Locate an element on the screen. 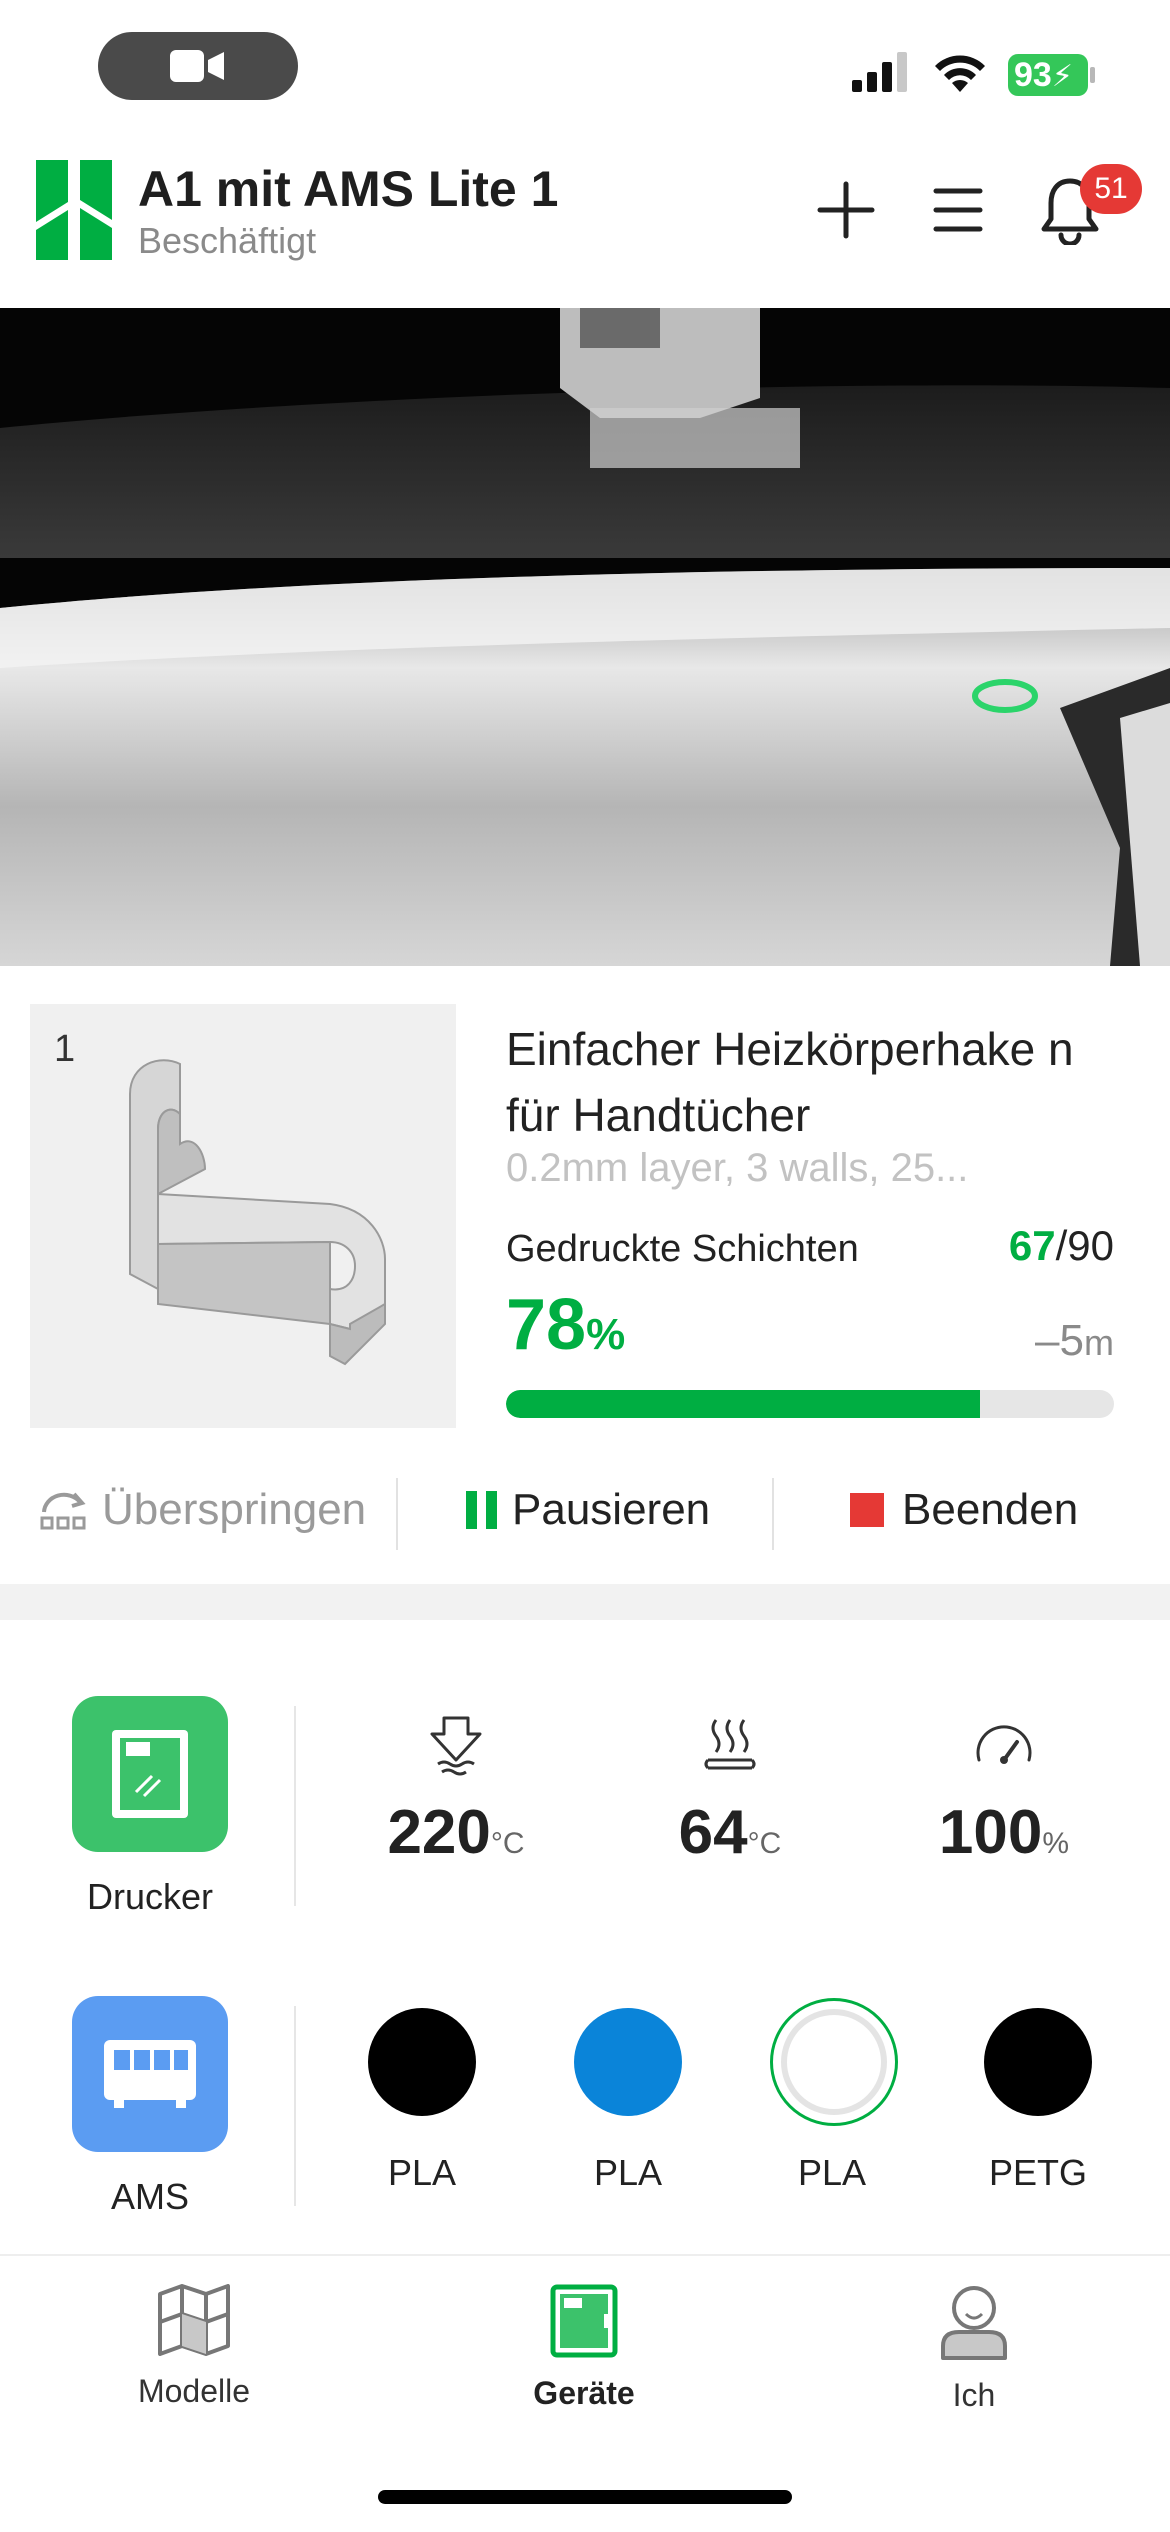 The image size is (1170, 2532). nav-me-label: Ich is located at coordinates (974, 2395).